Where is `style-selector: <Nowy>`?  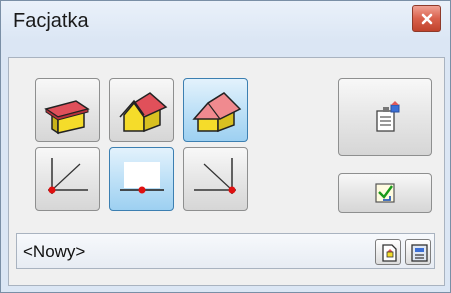
style-selector: <Nowy> is located at coordinates (225, 251).